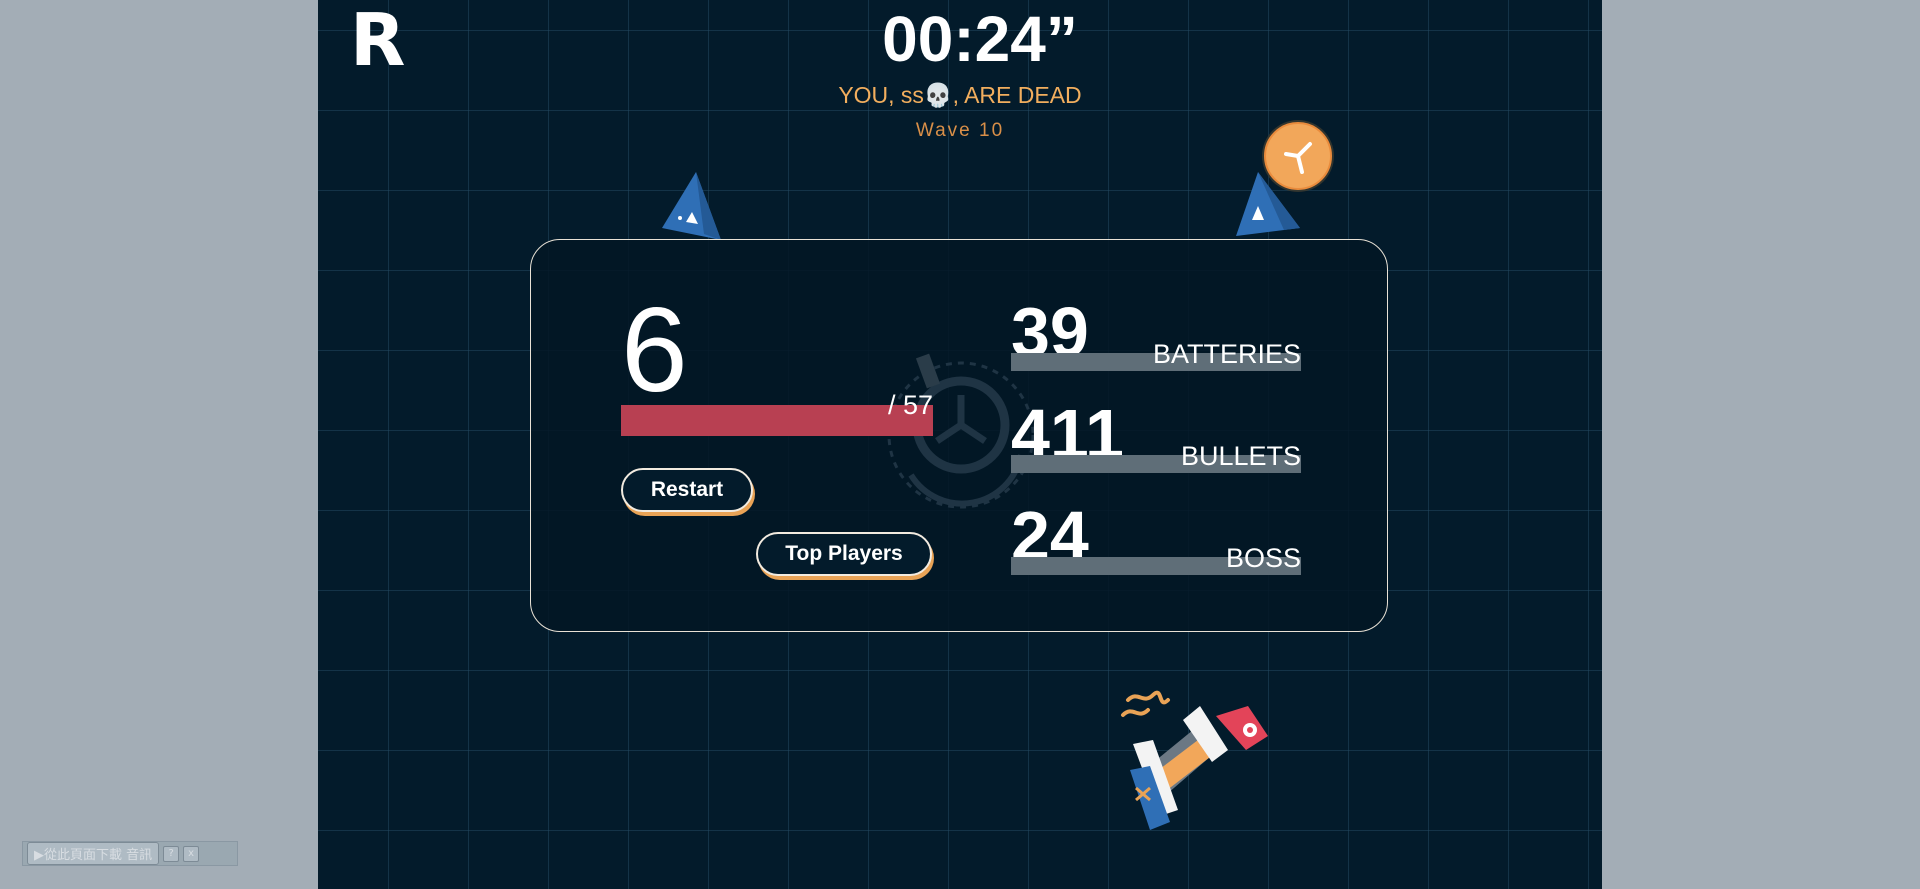  I want to click on restart-button: Restart, so click(687, 490).